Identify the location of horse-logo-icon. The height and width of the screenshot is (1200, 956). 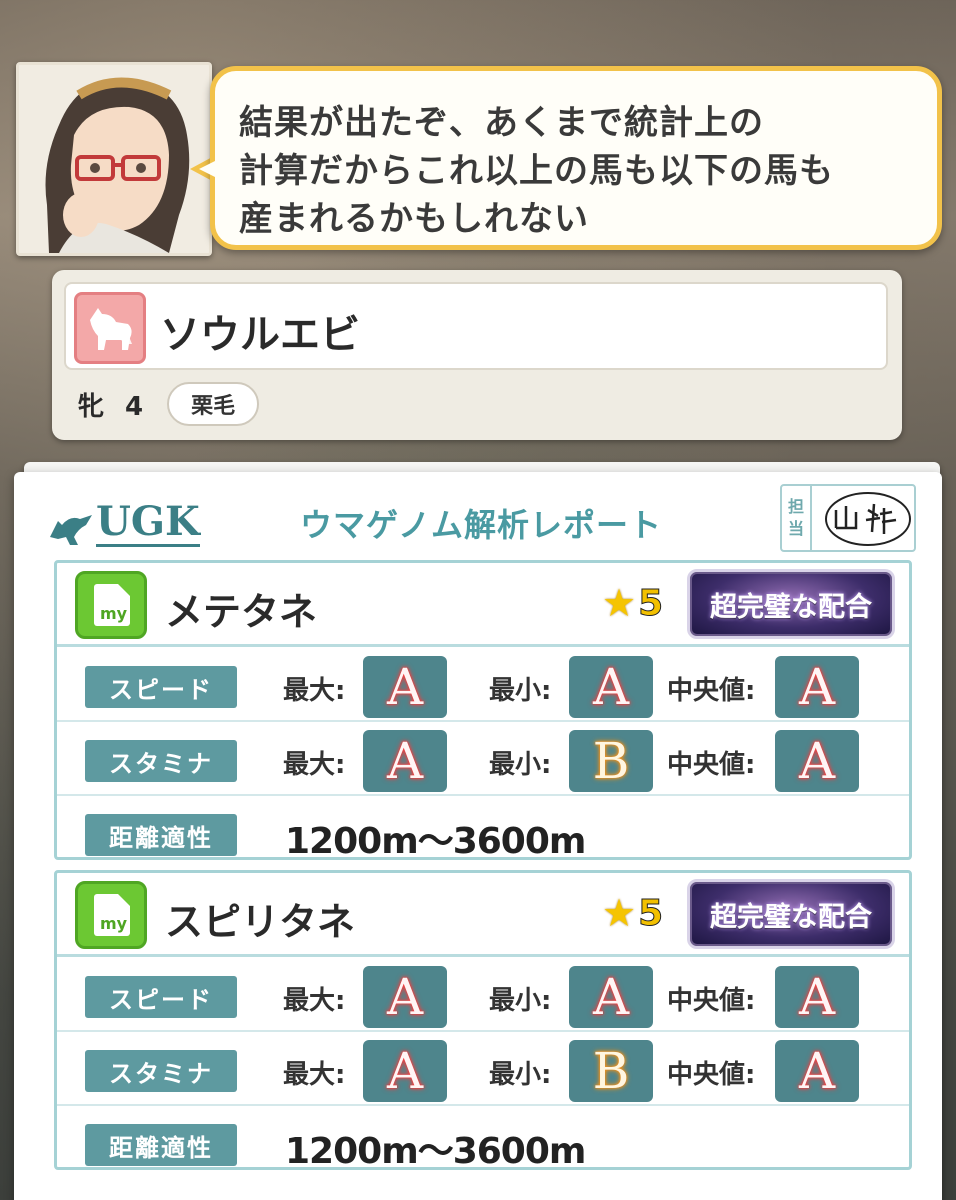
(71, 530).